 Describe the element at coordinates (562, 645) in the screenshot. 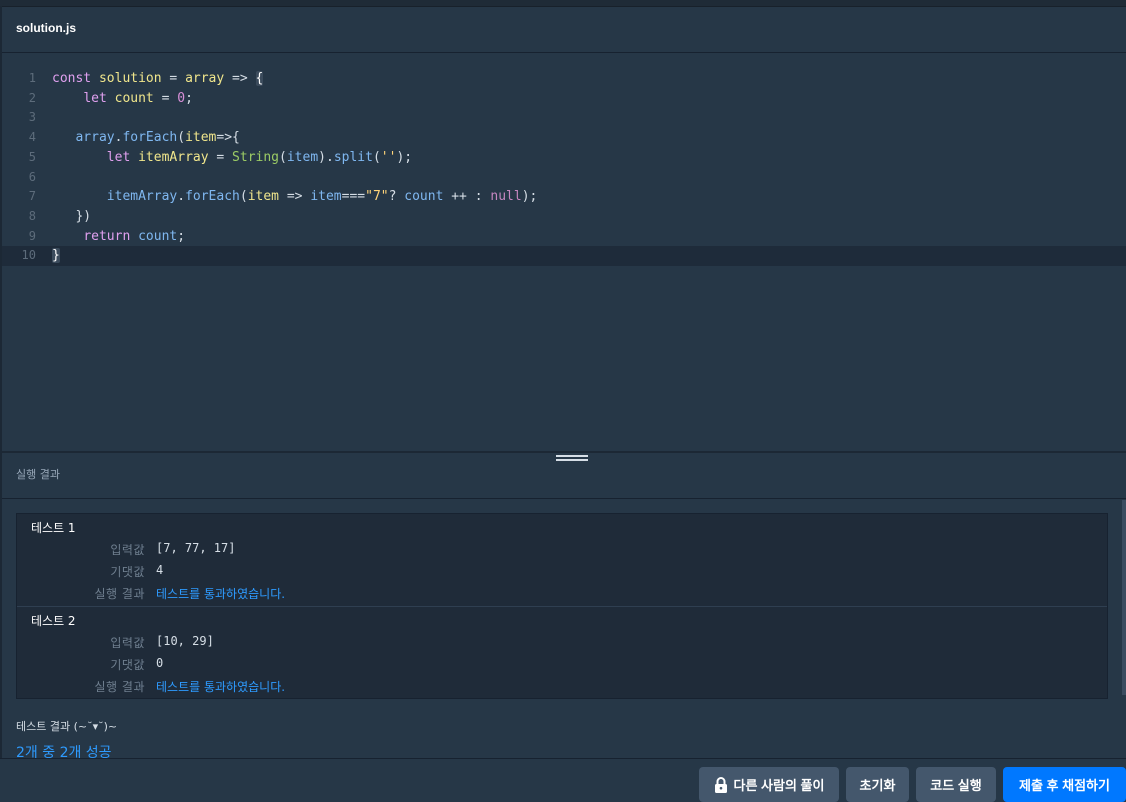

I see `test-input-row: 입력값 〉 [10, 29]` at that location.